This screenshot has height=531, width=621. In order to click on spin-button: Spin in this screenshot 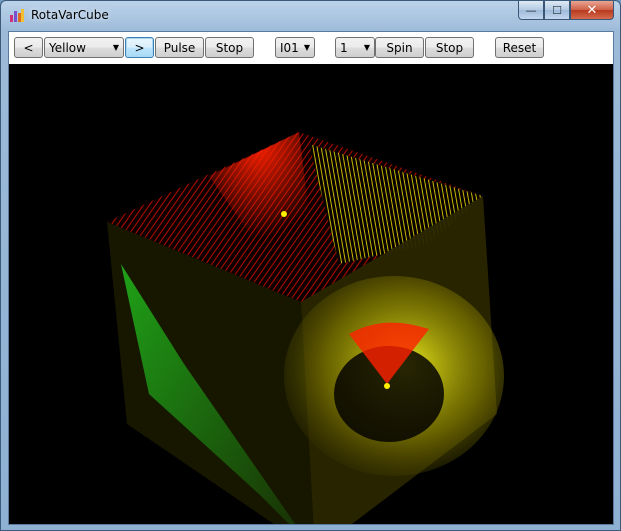, I will do `click(399, 47)`.